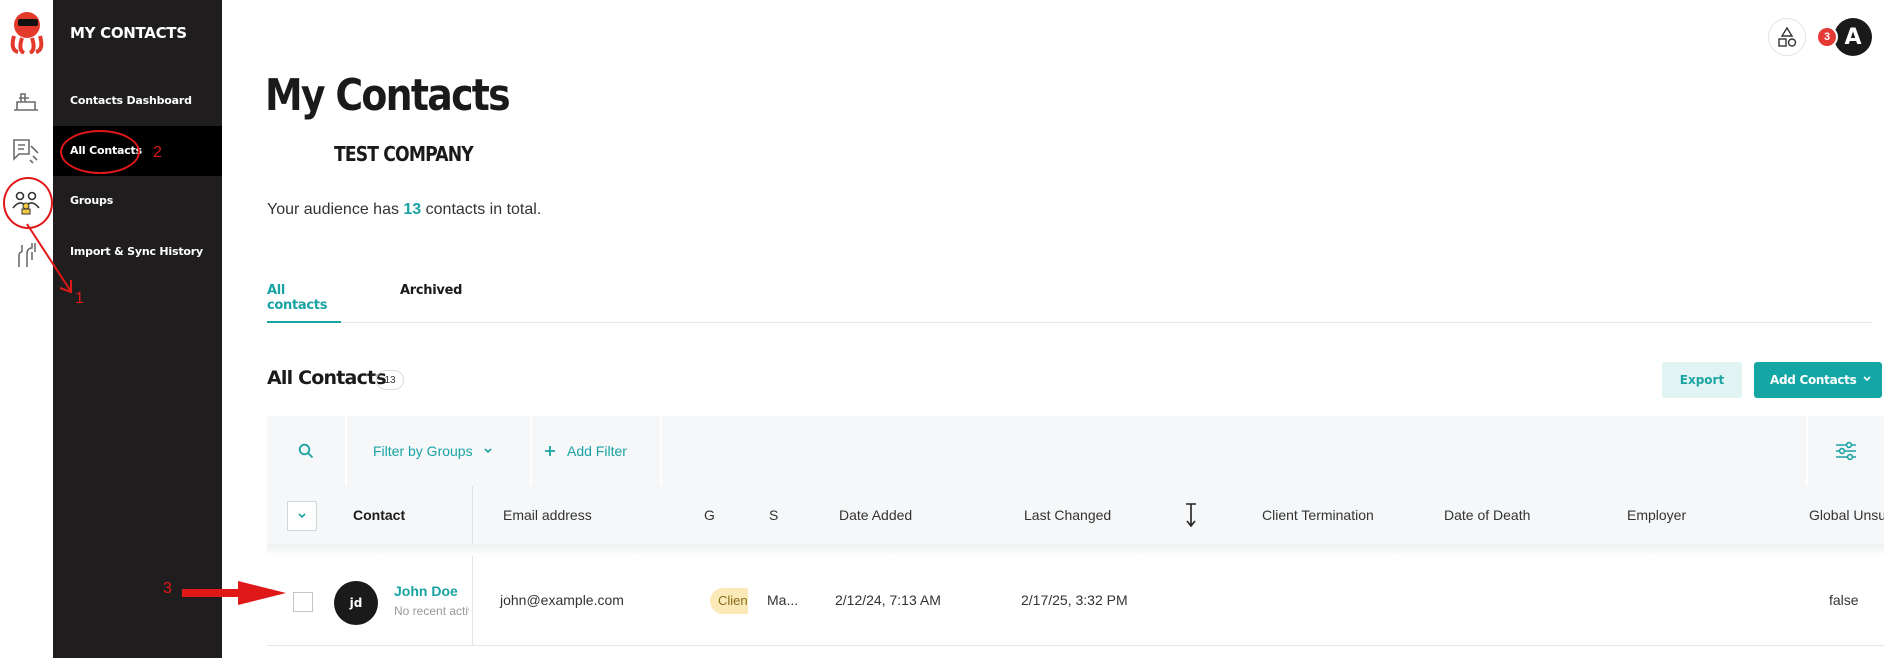 The image size is (1892, 658). I want to click on ninja-logo-icon, so click(27, 32).